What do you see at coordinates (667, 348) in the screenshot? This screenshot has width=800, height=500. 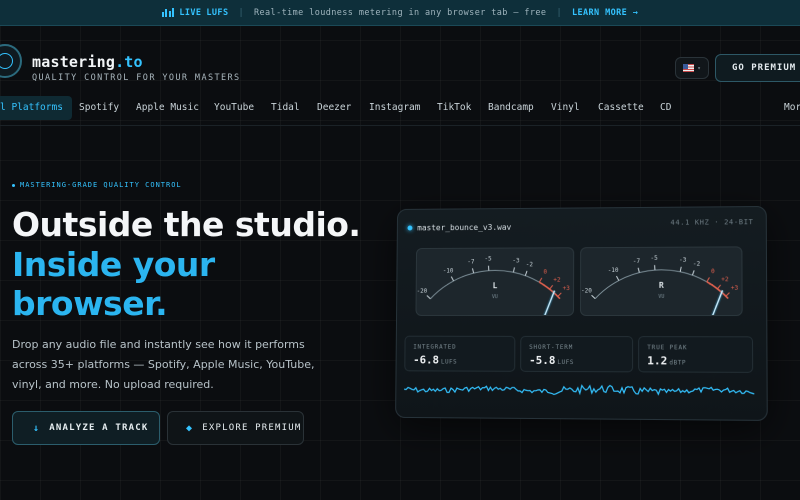 I see `stat-label: TRUE PEAK` at bounding box center [667, 348].